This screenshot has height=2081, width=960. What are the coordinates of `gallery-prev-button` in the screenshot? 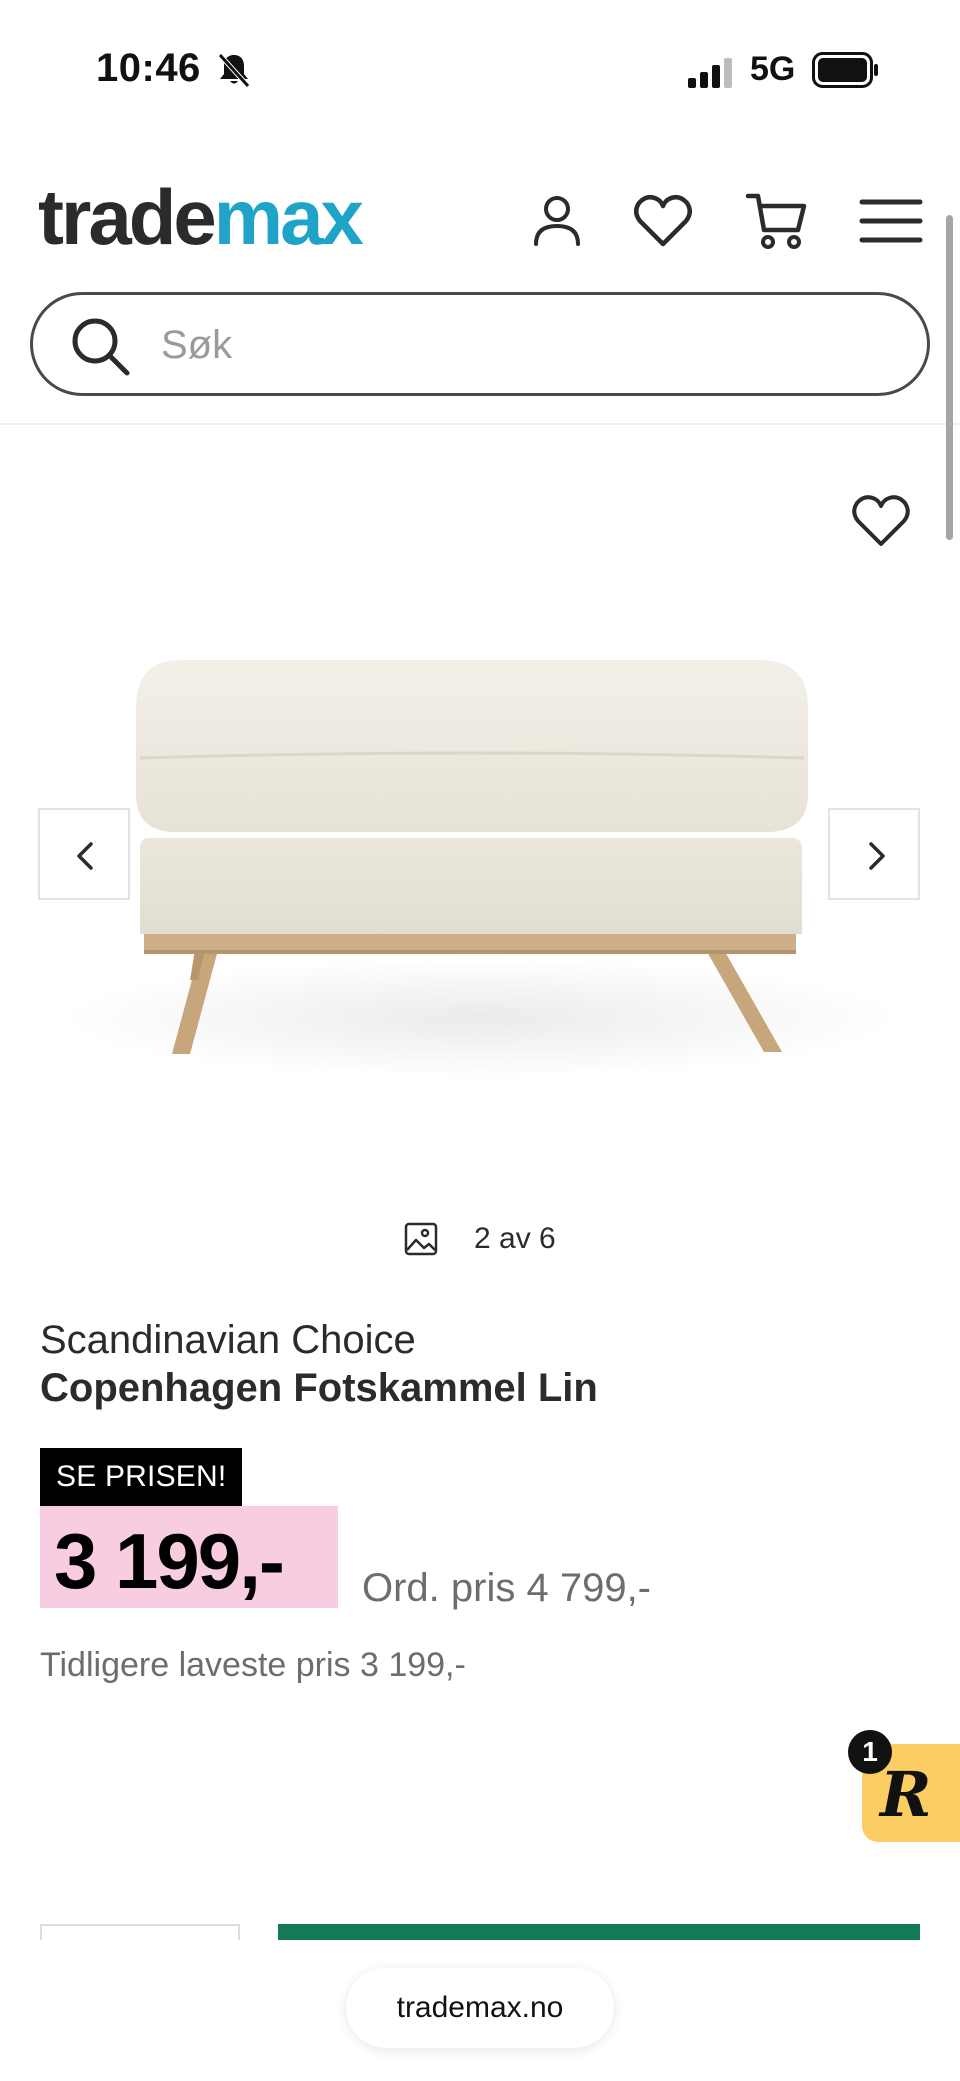 It's located at (84, 854).